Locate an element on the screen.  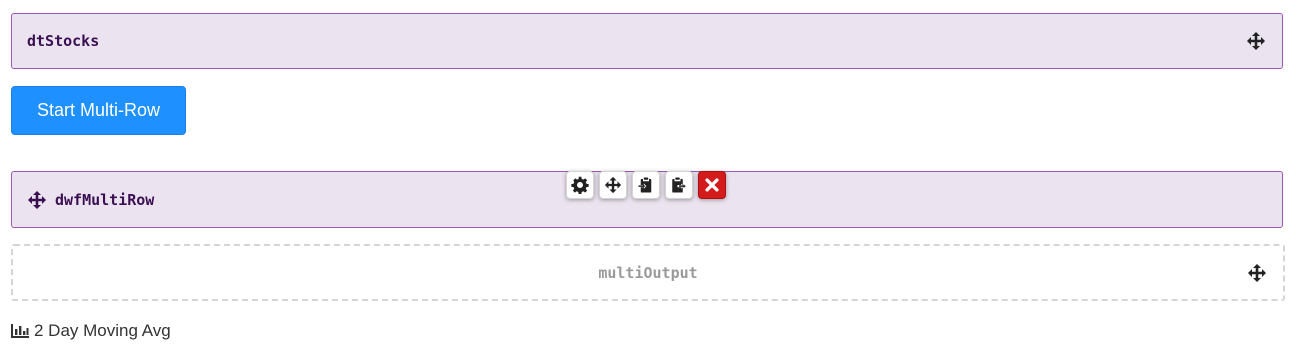
widget-toolbar is located at coordinates (646, 186).